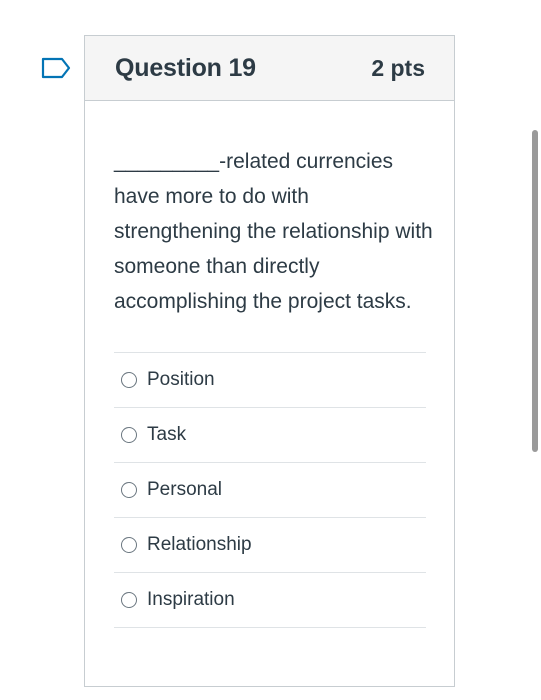  Describe the element at coordinates (167, 434) in the screenshot. I see `answer-label: Task` at that location.